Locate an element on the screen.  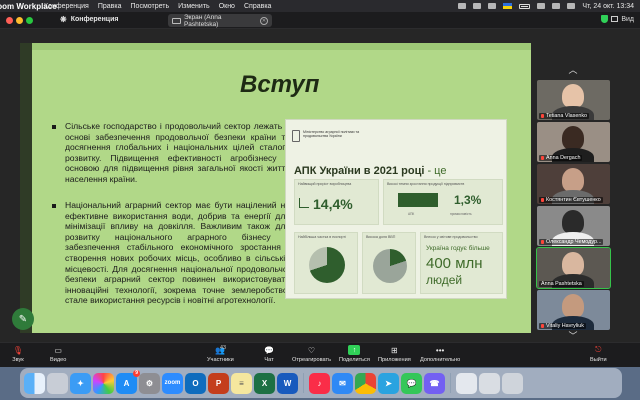
chat-button: 💬 Чат is located at coordinates (269, 354).